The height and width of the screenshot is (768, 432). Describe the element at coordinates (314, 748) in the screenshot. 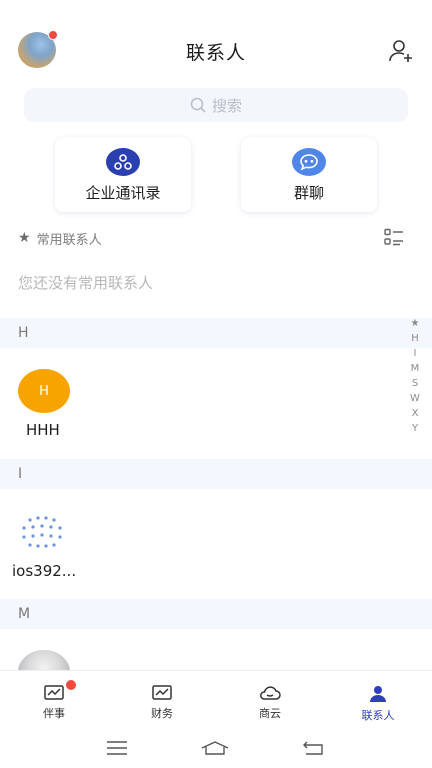

I see `back-icon` at that location.